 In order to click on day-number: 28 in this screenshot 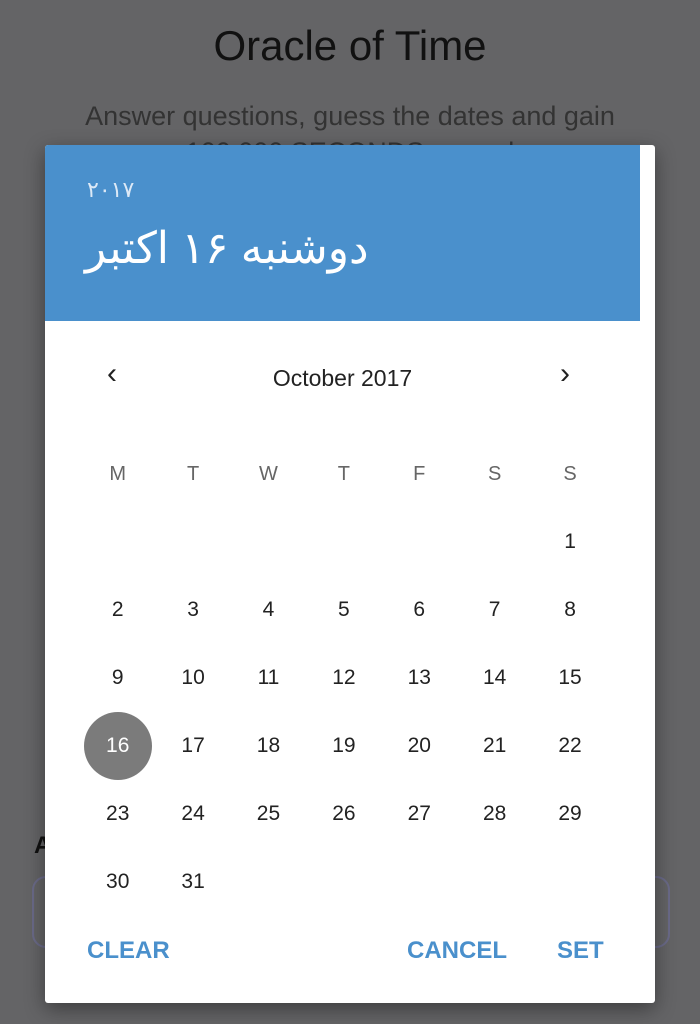, I will do `click(494, 813)`.